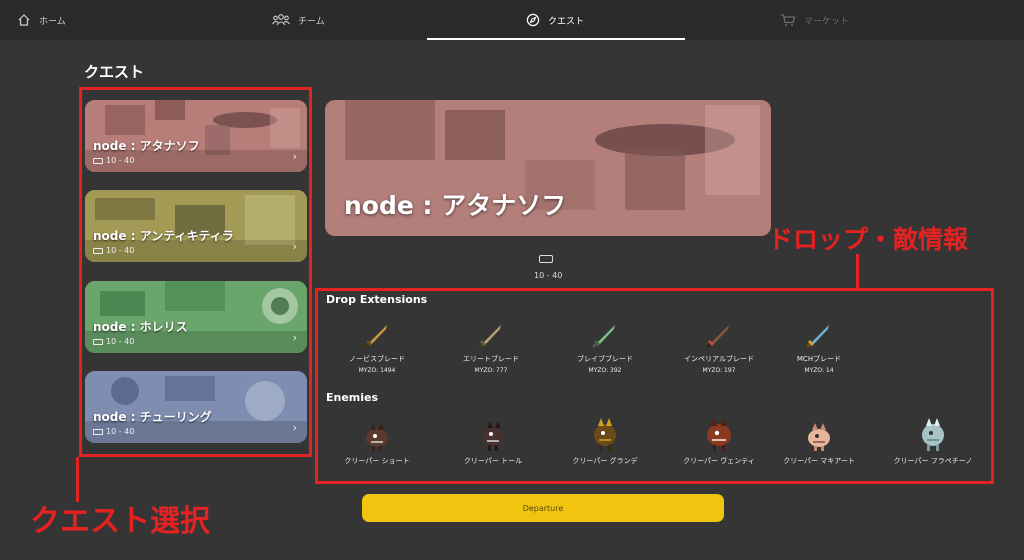  What do you see at coordinates (455, 205) in the screenshot?
I see `selected-quest-name: node : アタナソフ` at bounding box center [455, 205].